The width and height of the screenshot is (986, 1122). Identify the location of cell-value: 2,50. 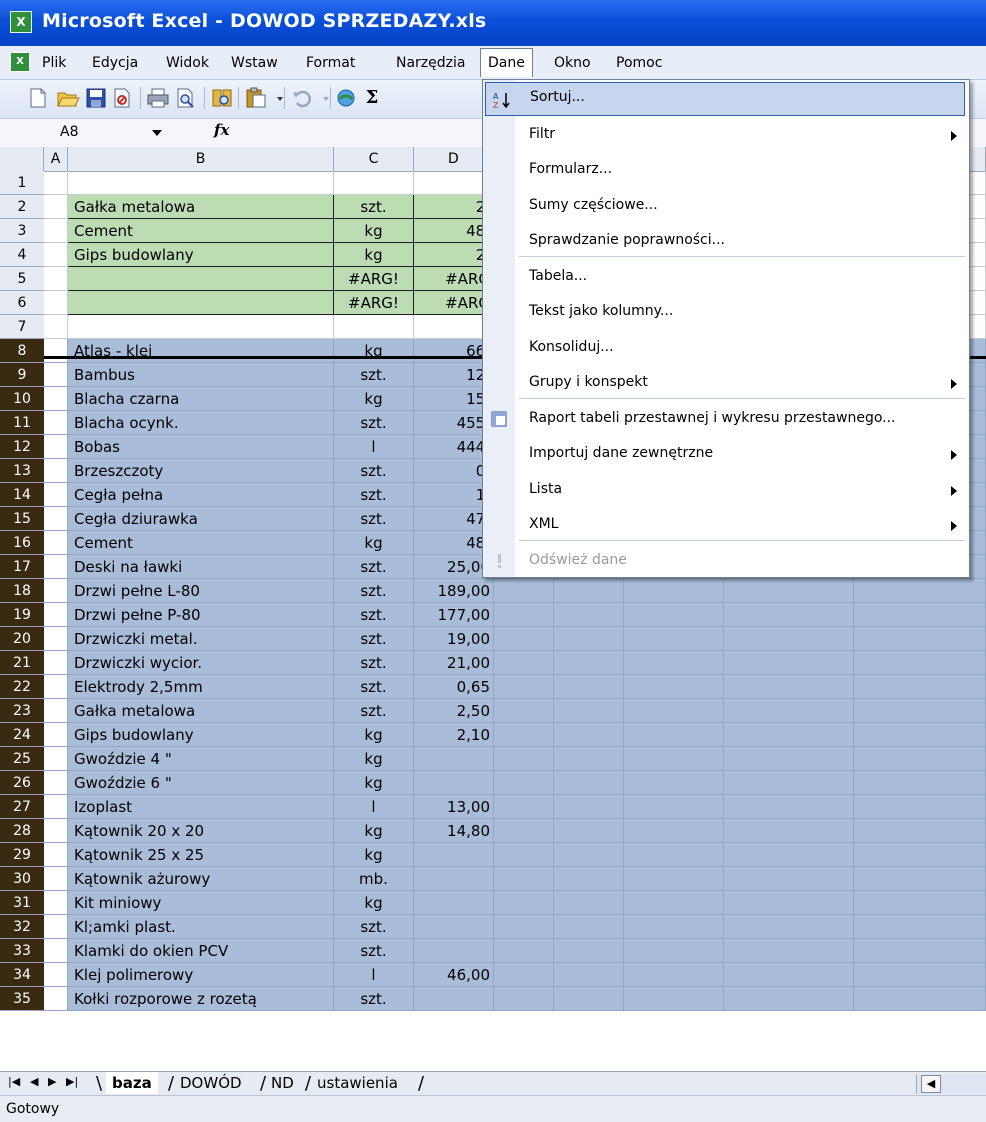
(454, 711).